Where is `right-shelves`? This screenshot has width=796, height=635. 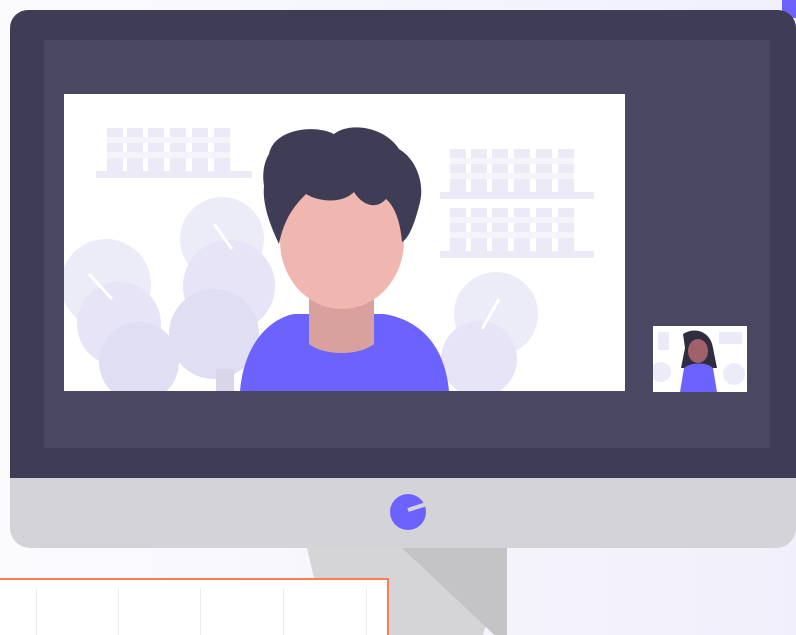 right-shelves is located at coordinates (517, 203).